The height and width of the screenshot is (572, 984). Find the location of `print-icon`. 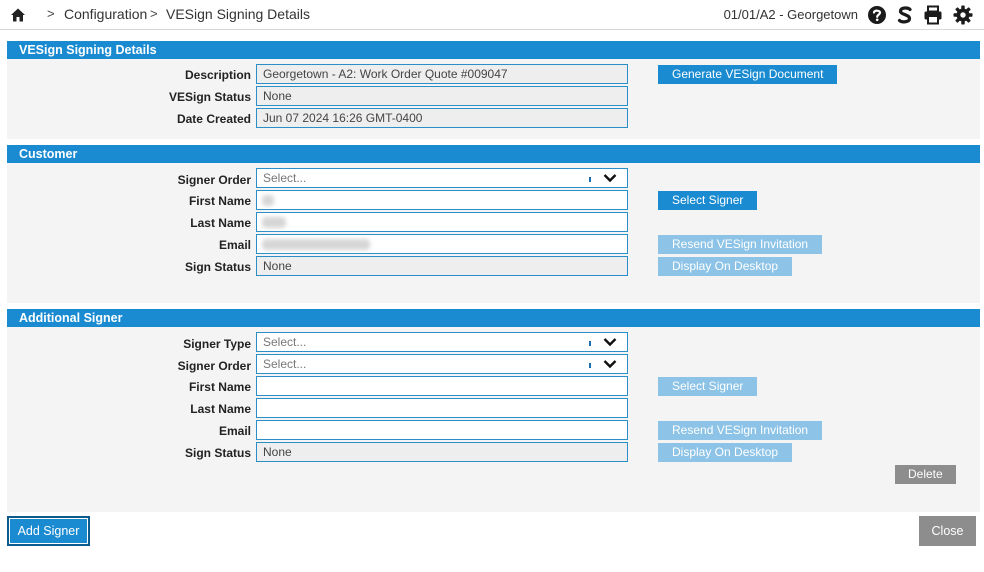

print-icon is located at coordinates (933, 15).